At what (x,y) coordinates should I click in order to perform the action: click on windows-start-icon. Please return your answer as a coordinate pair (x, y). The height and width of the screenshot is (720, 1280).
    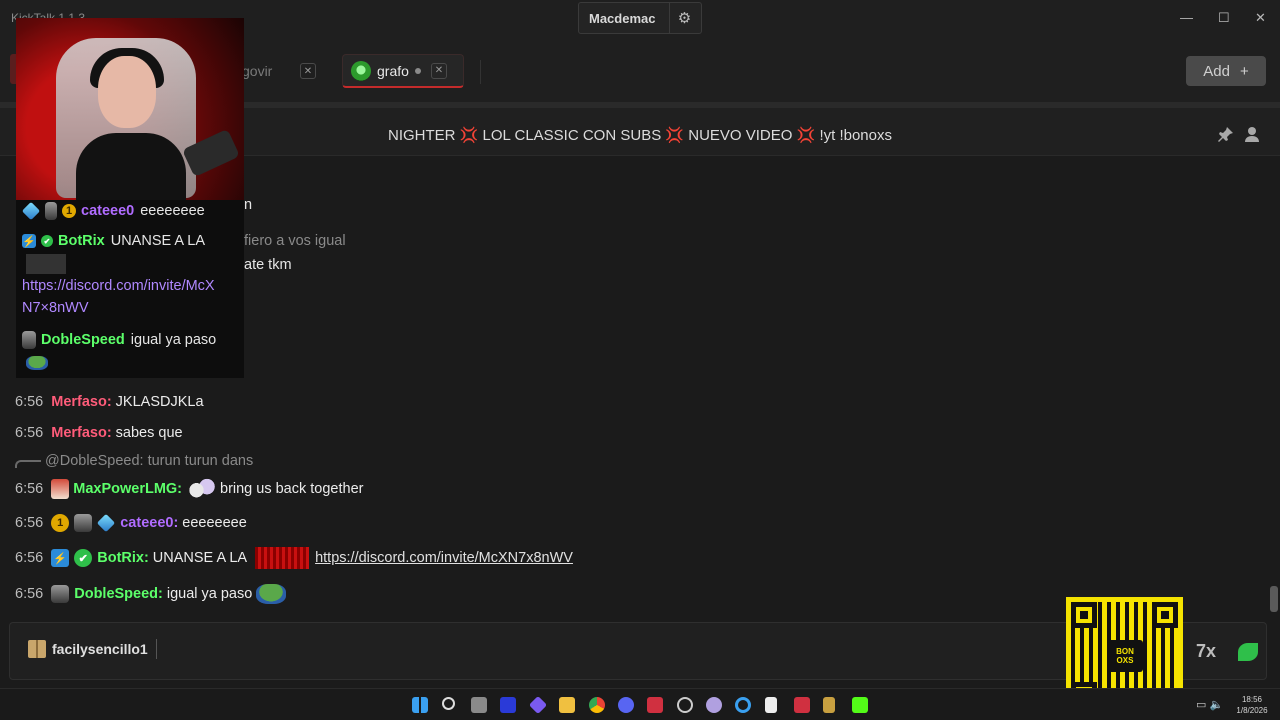
    Looking at the image, I should click on (420, 705).